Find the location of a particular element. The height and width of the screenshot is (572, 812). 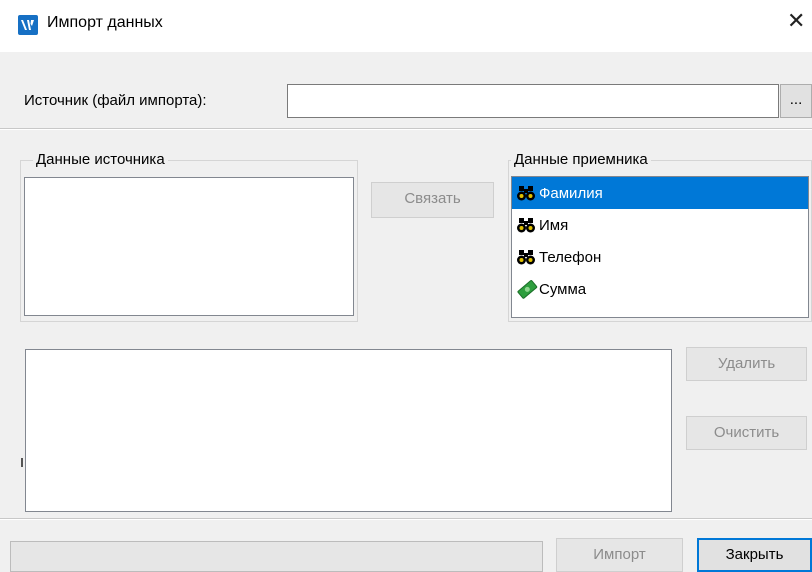

target-data-list: Фамилия Имя Телефон Сумма is located at coordinates (660, 247).